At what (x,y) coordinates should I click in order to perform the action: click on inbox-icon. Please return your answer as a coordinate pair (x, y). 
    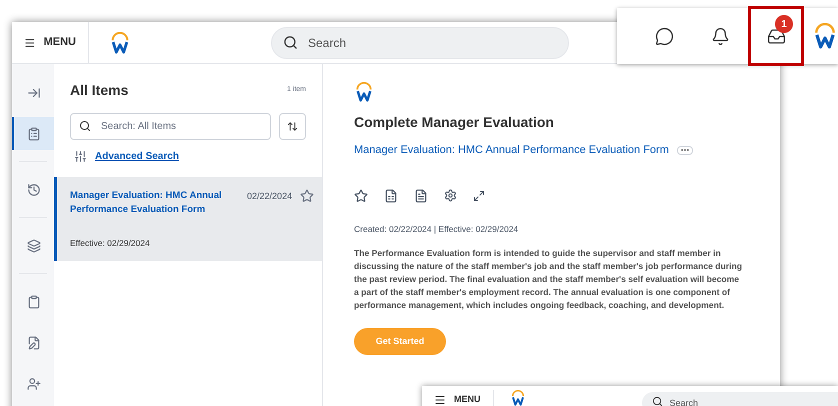
    Looking at the image, I should click on (776, 36).